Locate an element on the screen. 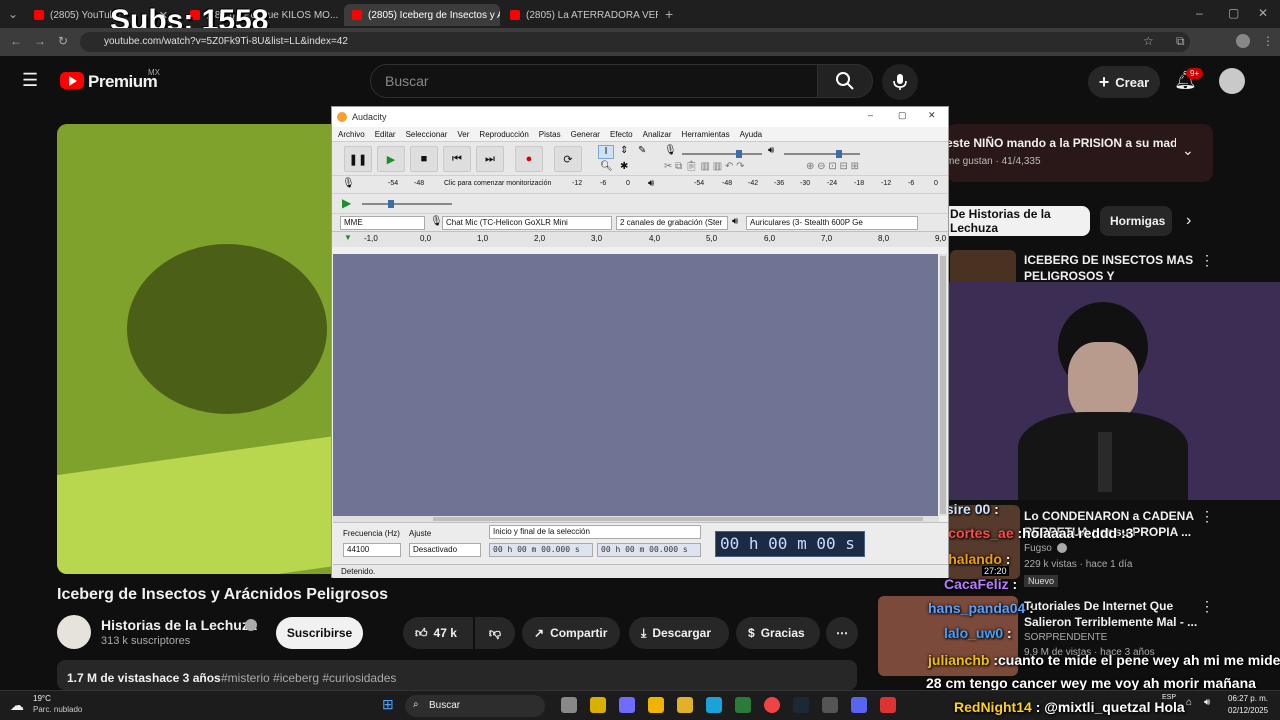 This screenshot has height=720, width=1280. multi-tool-icon: ✱ is located at coordinates (624, 166).